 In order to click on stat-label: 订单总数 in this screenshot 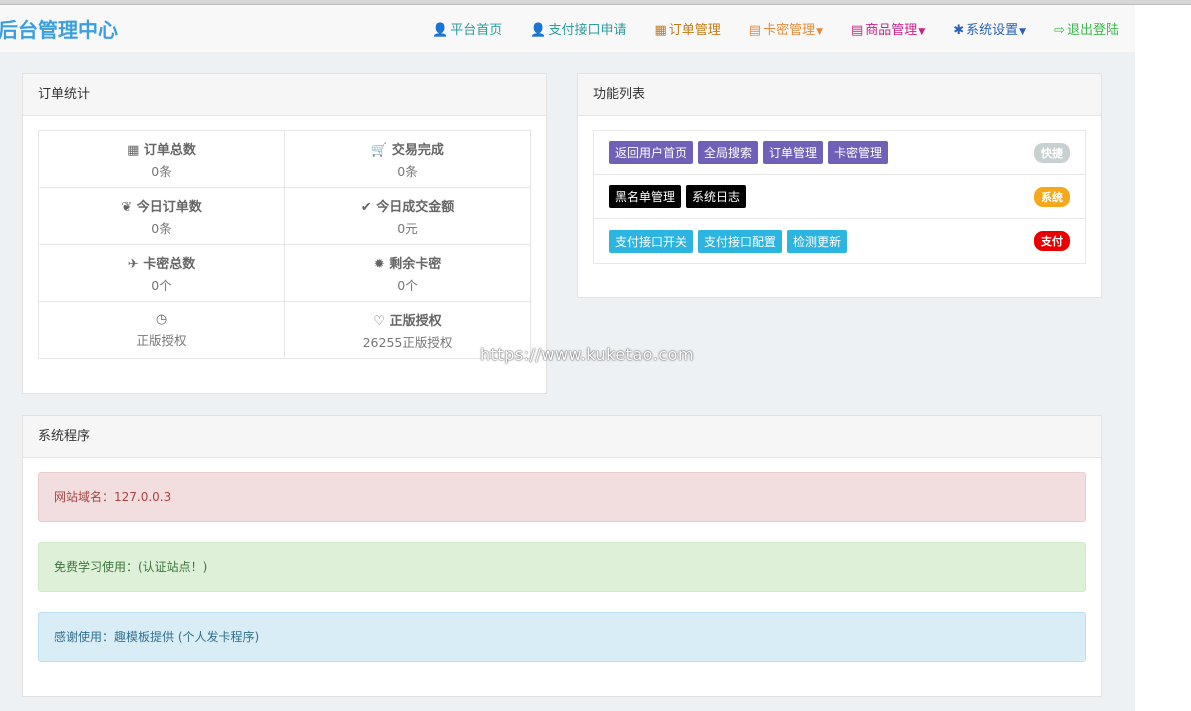, I will do `click(169, 150)`.